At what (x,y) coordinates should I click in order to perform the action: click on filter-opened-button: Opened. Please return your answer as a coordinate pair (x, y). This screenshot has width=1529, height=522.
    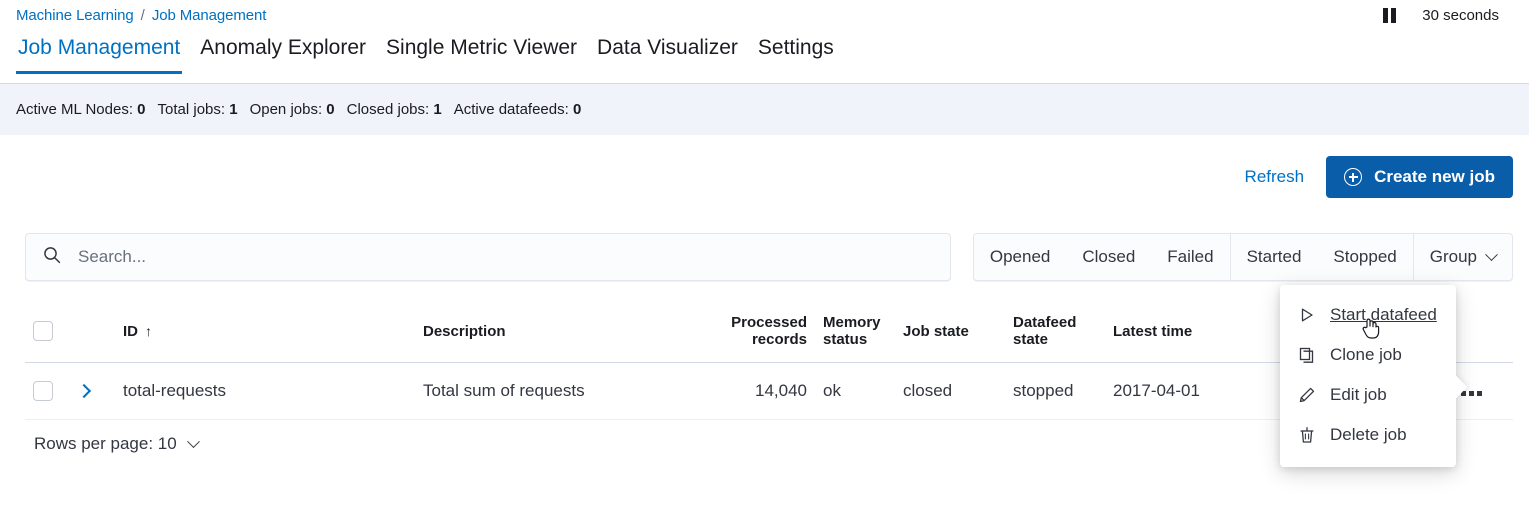
    Looking at the image, I should click on (1020, 257).